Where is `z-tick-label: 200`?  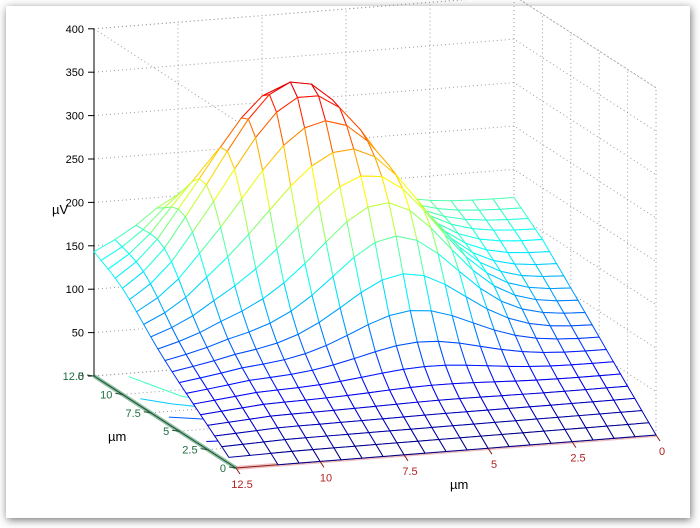 z-tick-label: 200 is located at coordinates (75, 203).